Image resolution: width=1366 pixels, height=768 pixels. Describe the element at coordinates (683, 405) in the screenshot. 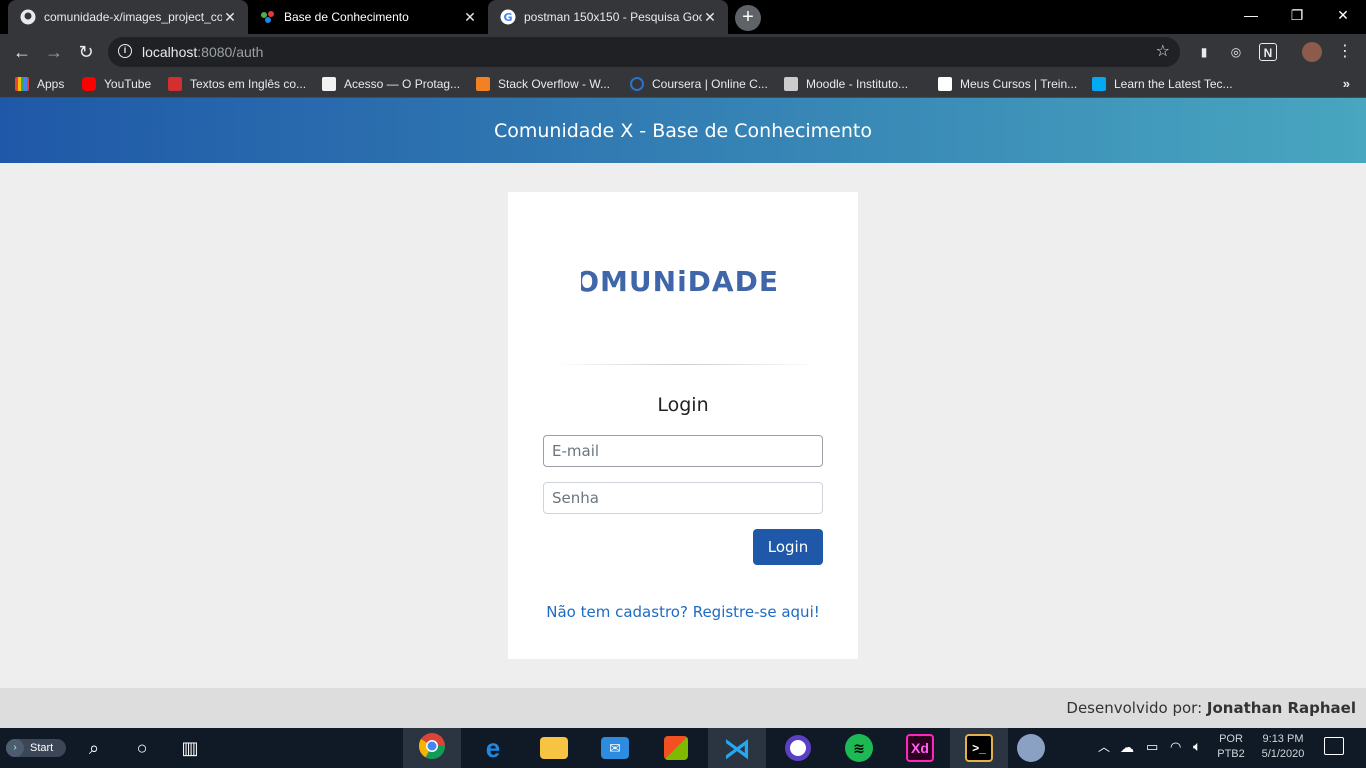

I see `login-heading: Login` at that location.